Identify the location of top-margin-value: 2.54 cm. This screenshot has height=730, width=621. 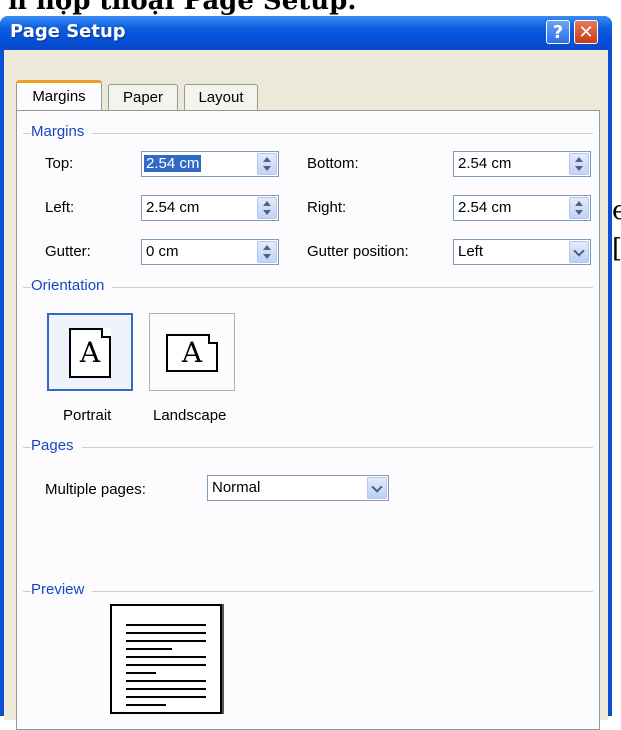
(173, 163).